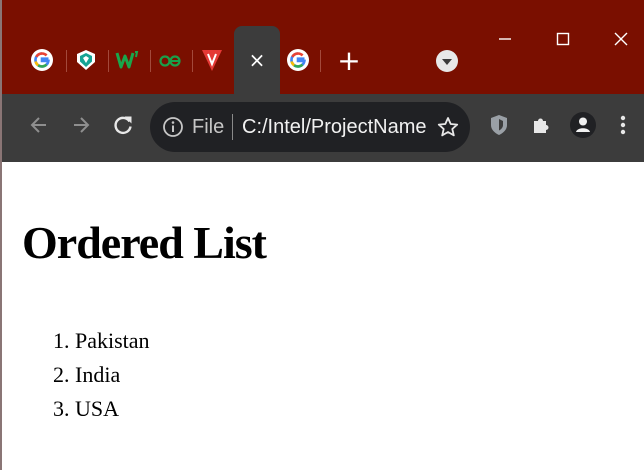  I want to click on tab-google, so click(42, 60).